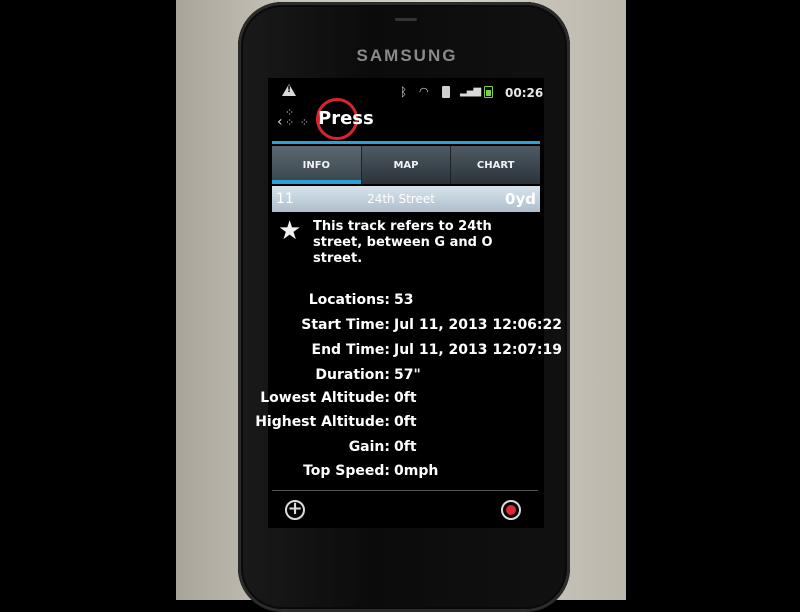  Describe the element at coordinates (511, 510) in the screenshot. I see `record-icon` at that location.